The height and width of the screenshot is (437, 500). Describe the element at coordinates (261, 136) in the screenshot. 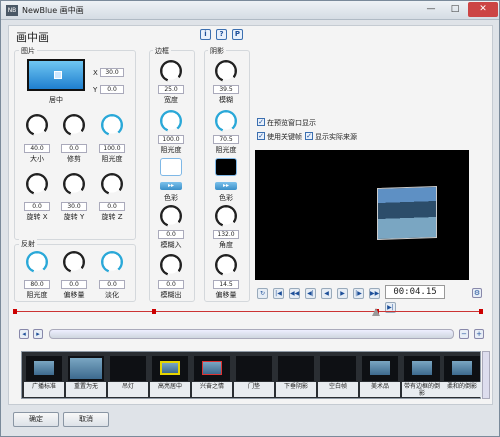

I see `use-keyframes-checkbox: ✓` at that location.